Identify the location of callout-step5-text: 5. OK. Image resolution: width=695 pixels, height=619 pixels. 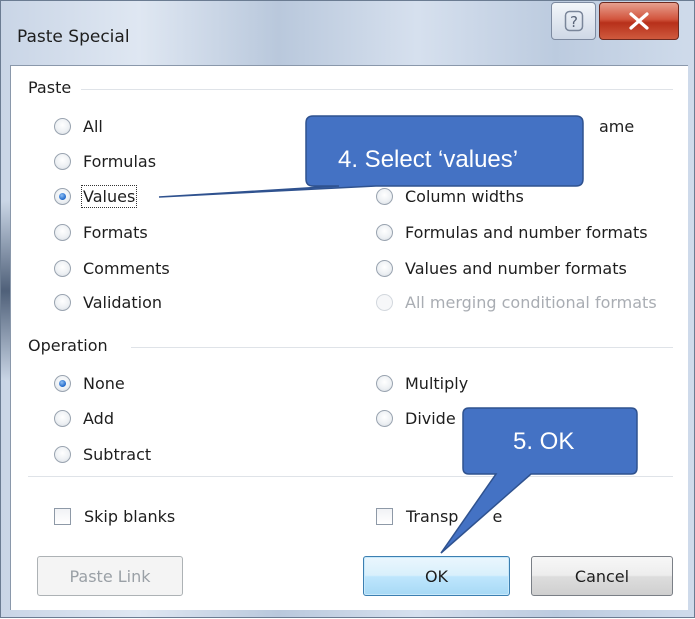
(544, 441).